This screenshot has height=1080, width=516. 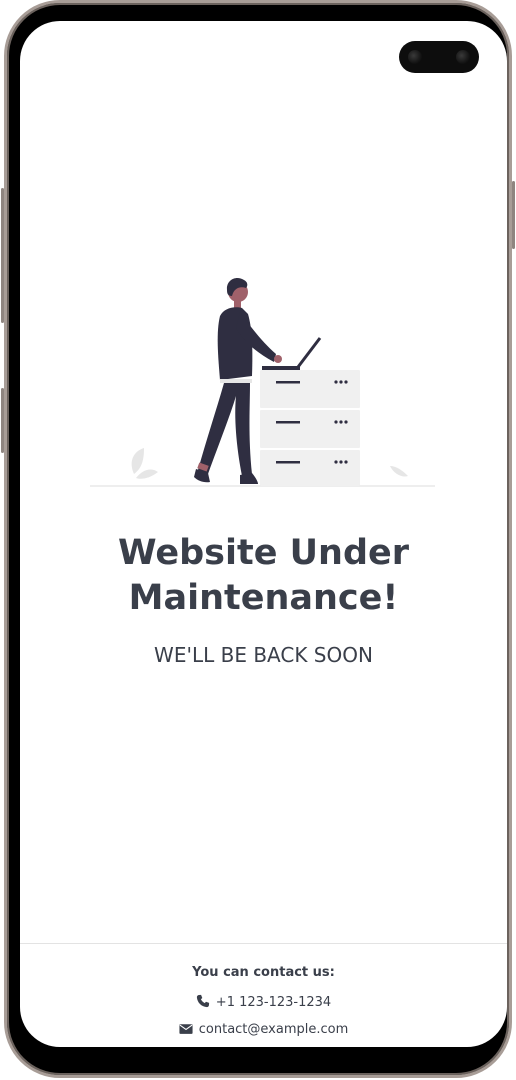 What do you see at coordinates (439, 57) in the screenshot?
I see `front-camera` at bounding box center [439, 57].